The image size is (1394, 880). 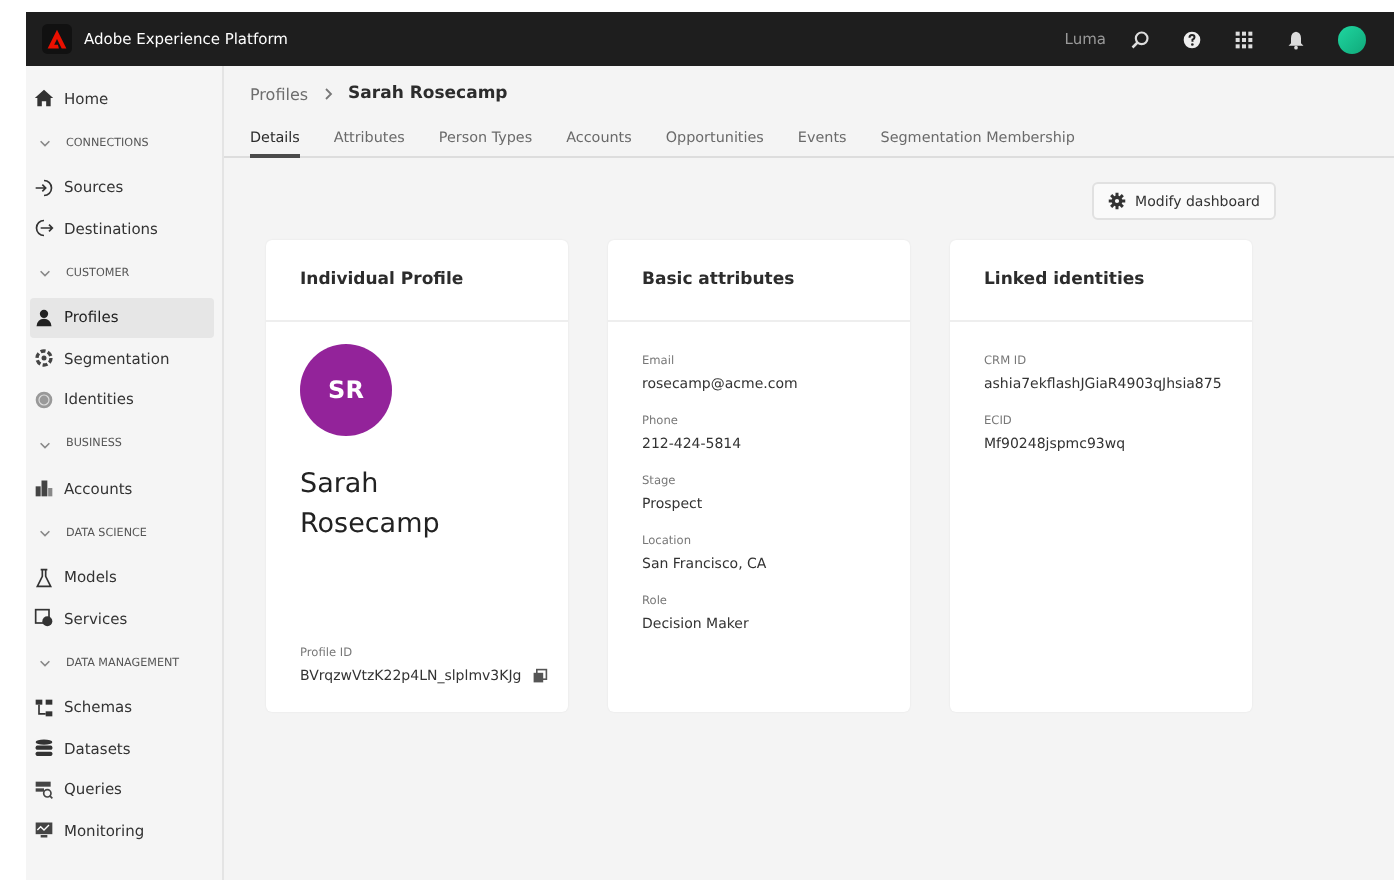 What do you see at coordinates (279, 94) in the screenshot?
I see `breadcrumb-link: Profiles` at bounding box center [279, 94].